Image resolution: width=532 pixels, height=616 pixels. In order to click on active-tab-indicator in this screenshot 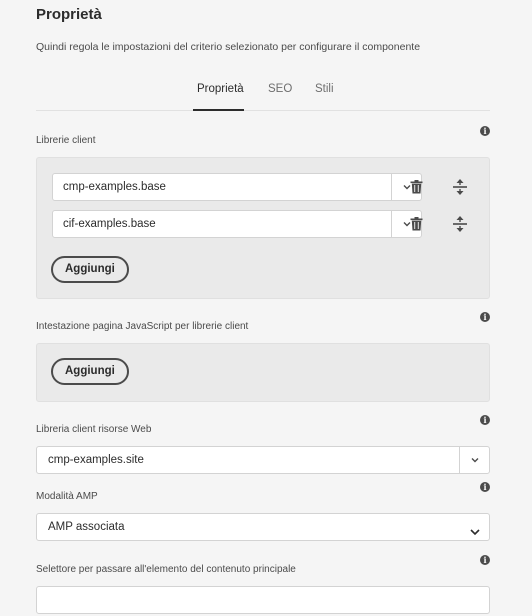, I will do `click(218, 110)`.